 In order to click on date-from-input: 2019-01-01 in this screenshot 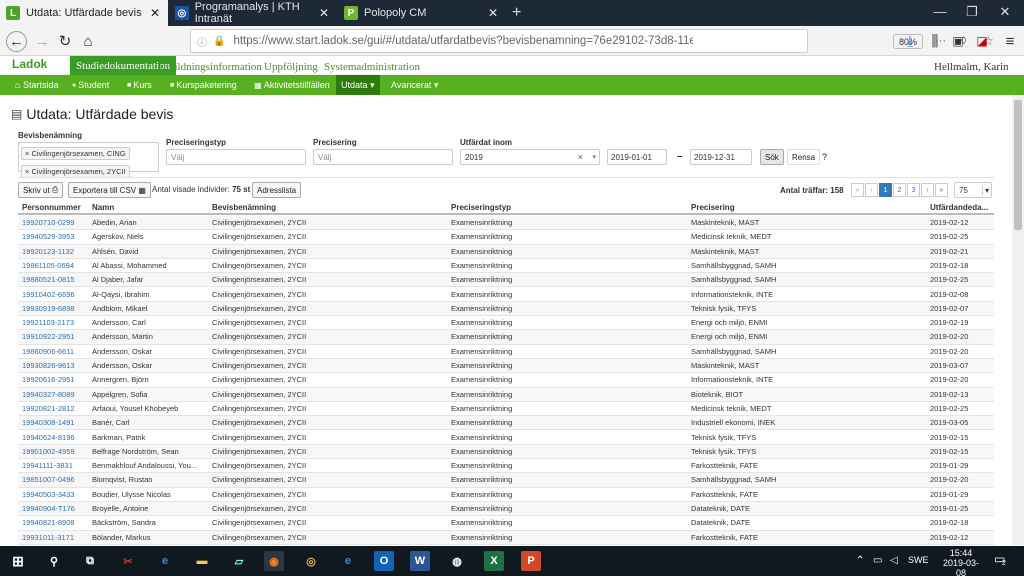, I will do `click(637, 157)`.